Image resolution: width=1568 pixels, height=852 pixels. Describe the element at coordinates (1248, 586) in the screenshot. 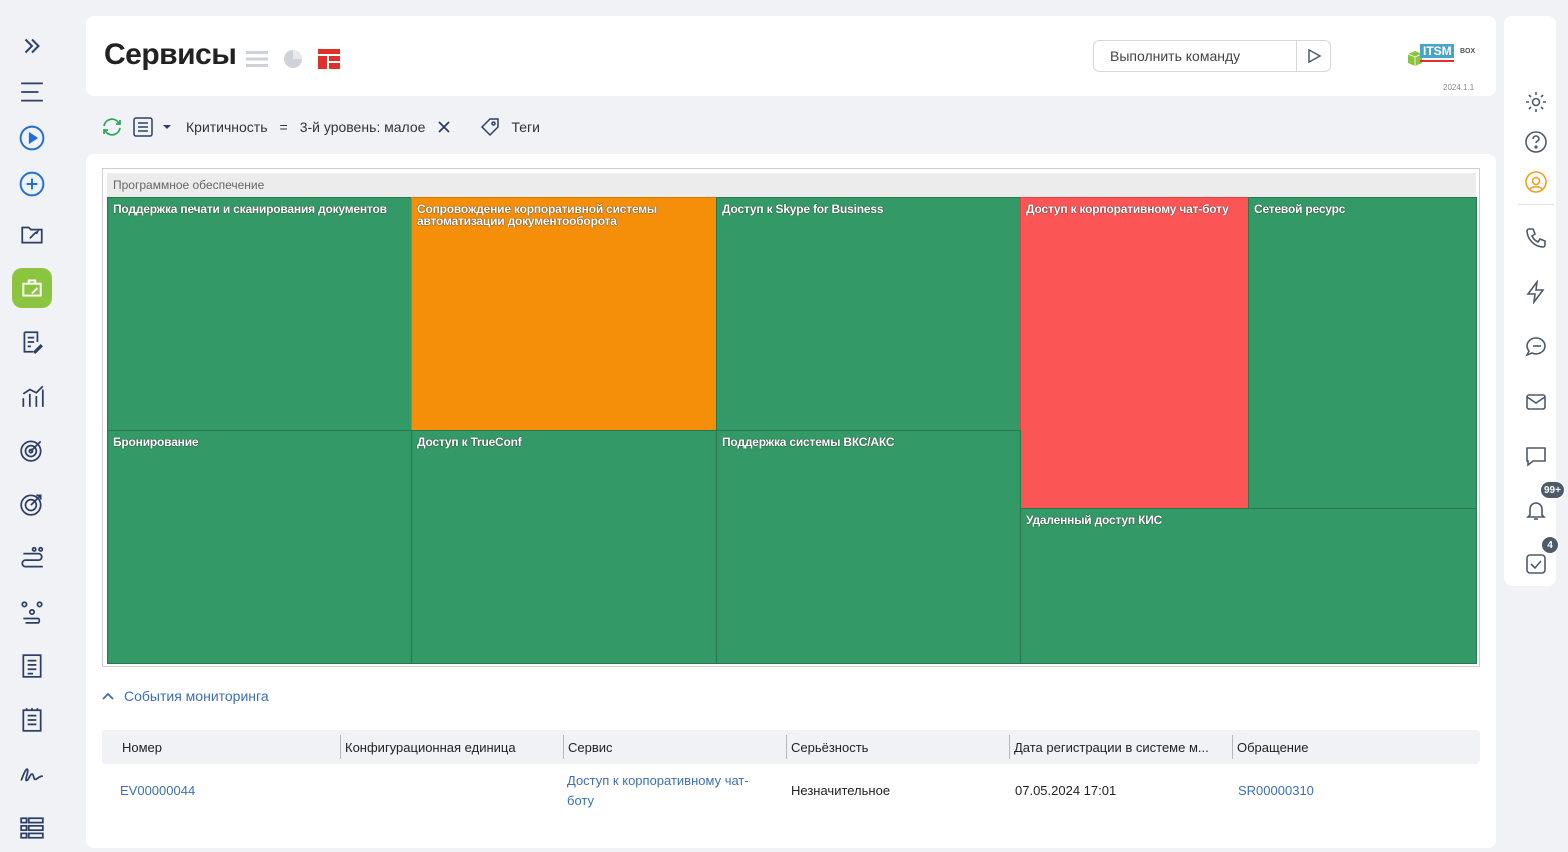

I see `treemap-tile: Удаленный доступ КИС` at that location.